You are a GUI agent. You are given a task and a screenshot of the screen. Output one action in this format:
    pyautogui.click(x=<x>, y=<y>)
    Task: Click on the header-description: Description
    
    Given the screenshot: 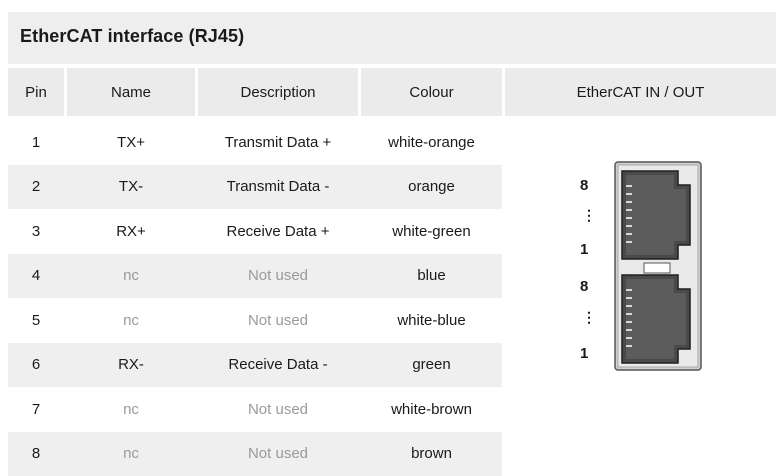 What is the action you would take?
    pyautogui.click(x=278, y=92)
    